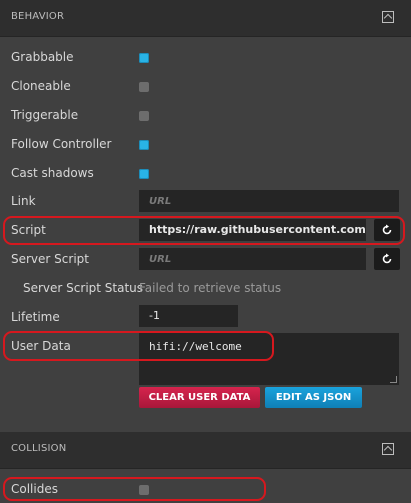 This screenshot has width=411, height=503. I want to click on triggerable-checkbox, so click(144, 116).